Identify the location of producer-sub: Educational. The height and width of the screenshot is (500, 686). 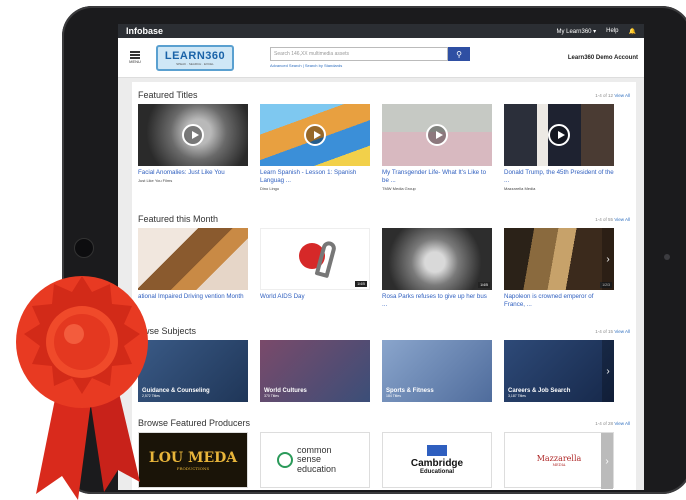
(436, 472).